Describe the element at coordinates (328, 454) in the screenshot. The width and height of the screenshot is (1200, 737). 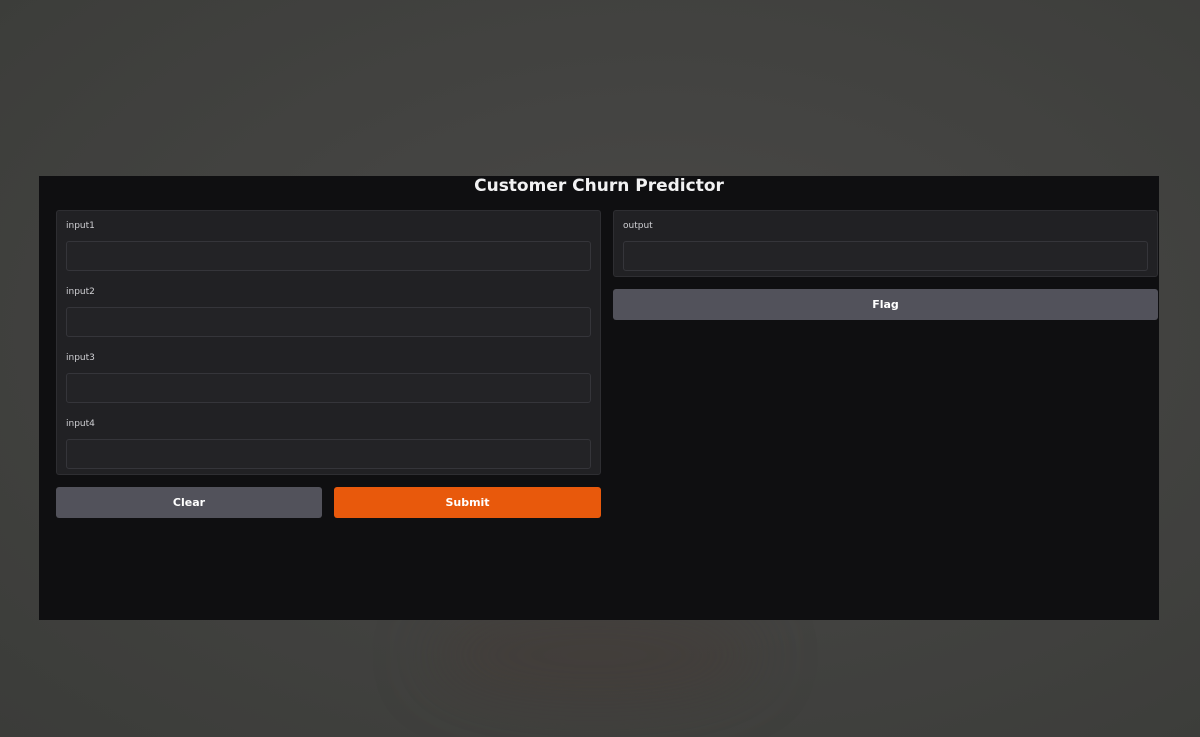
I see `input4-textbox` at that location.